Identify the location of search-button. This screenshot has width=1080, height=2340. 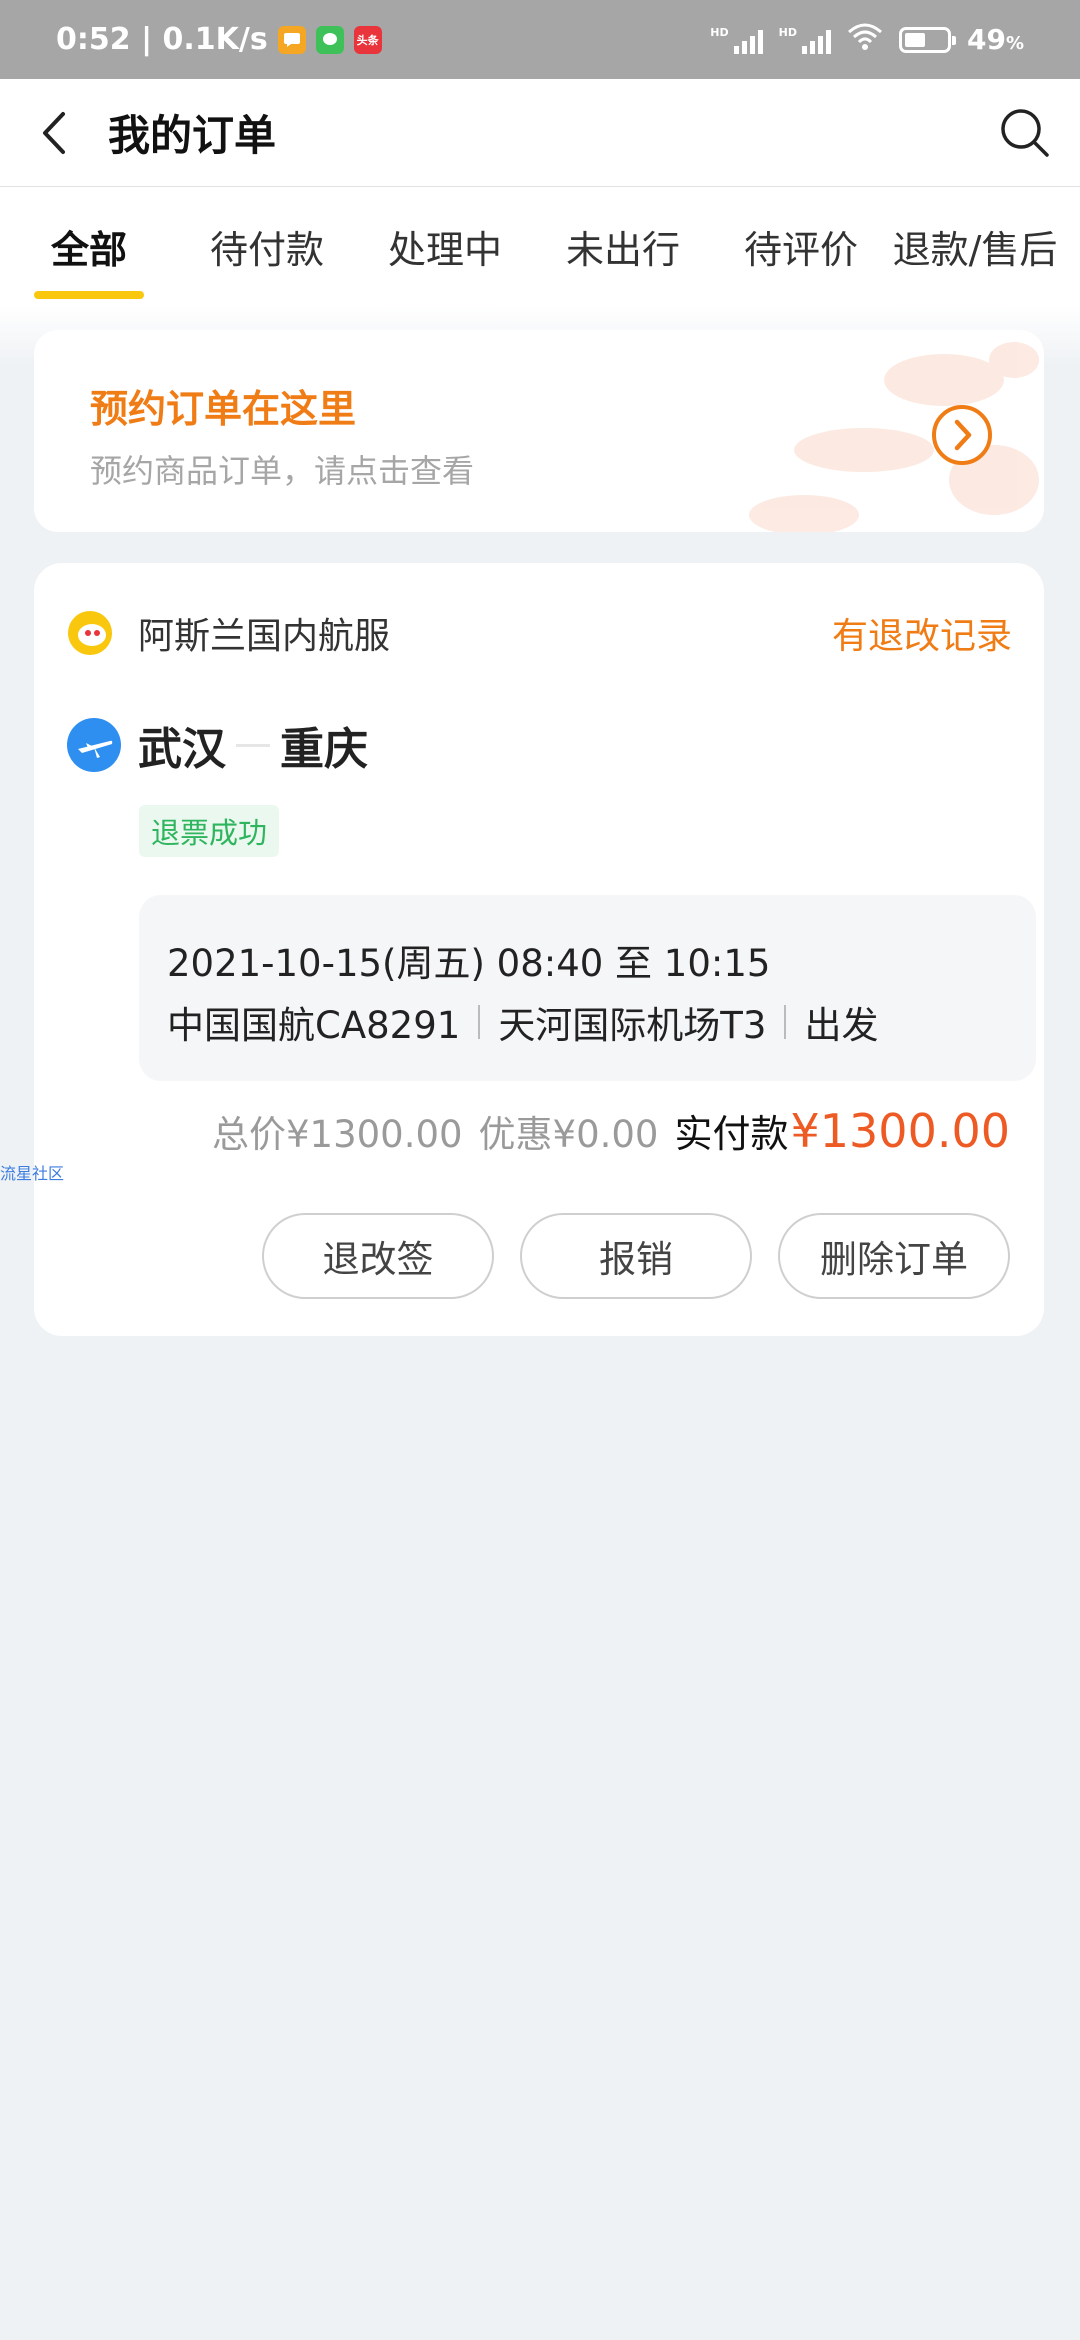
(1025, 133).